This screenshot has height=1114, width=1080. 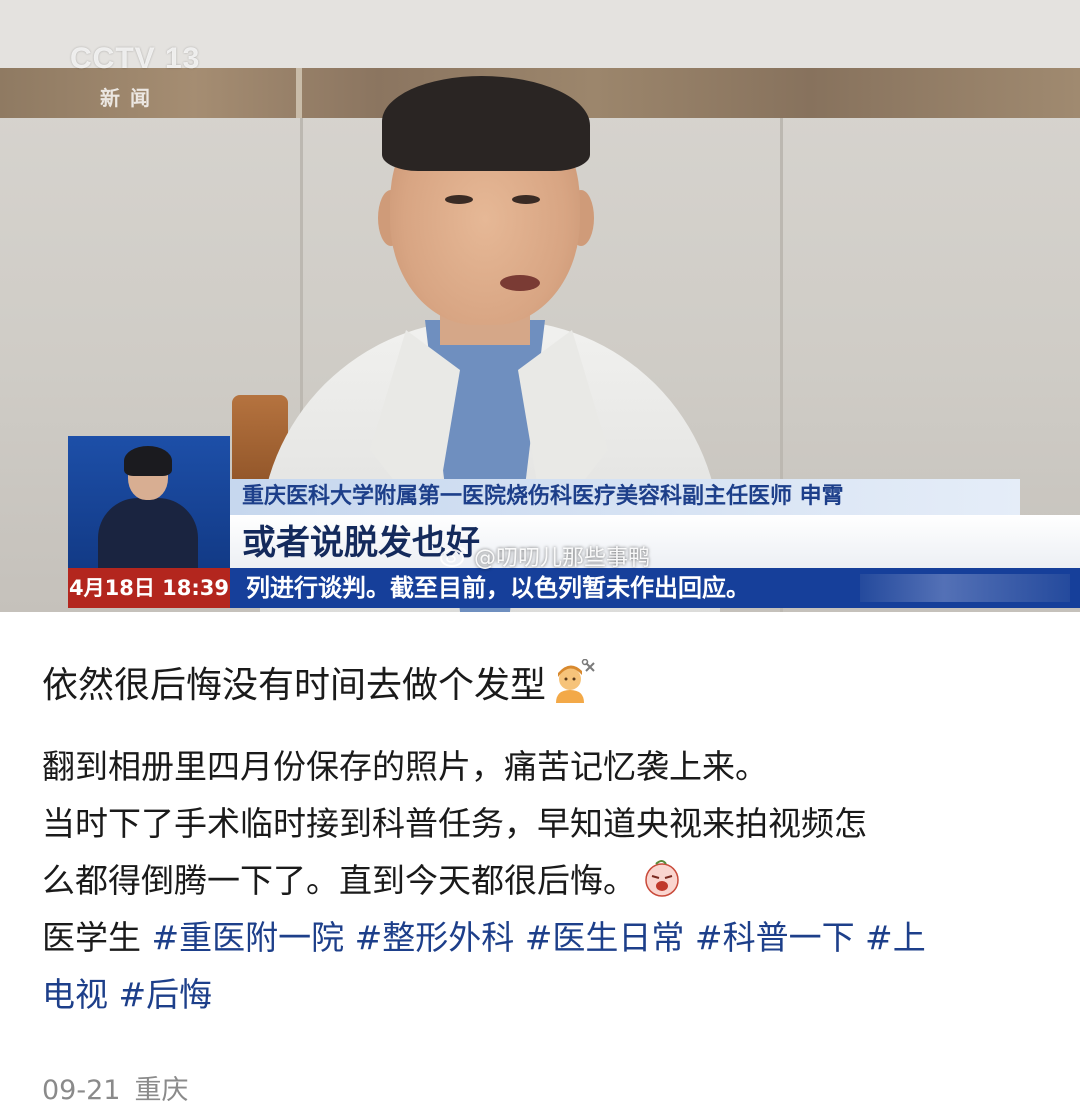 What do you see at coordinates (405, 766) in the screenshot?
I see `post-body-line: 翻到相册里四月份保存的照片，痛苦记忆袭上来。` at bounding box center [405, 766].